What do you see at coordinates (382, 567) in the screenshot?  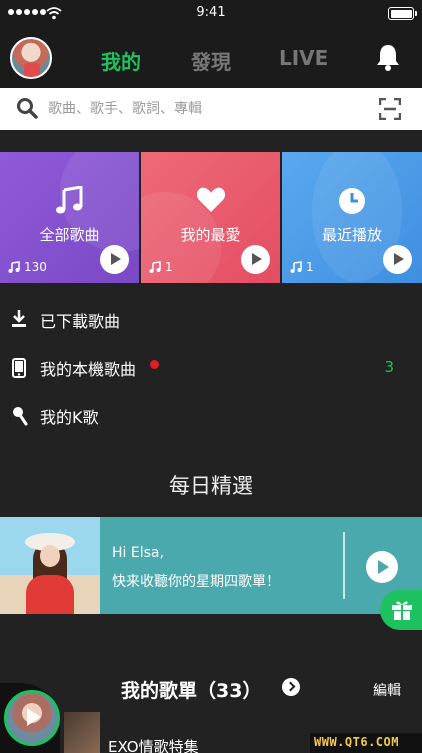 I see `banner-play-button` at bounding box center [382, 567].